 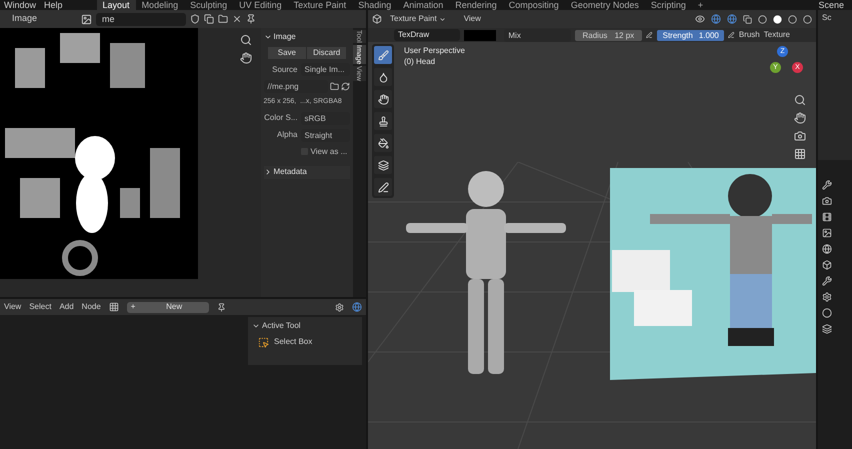 I want to click on add-workspace-tab: +, so click(x=701, y=5).